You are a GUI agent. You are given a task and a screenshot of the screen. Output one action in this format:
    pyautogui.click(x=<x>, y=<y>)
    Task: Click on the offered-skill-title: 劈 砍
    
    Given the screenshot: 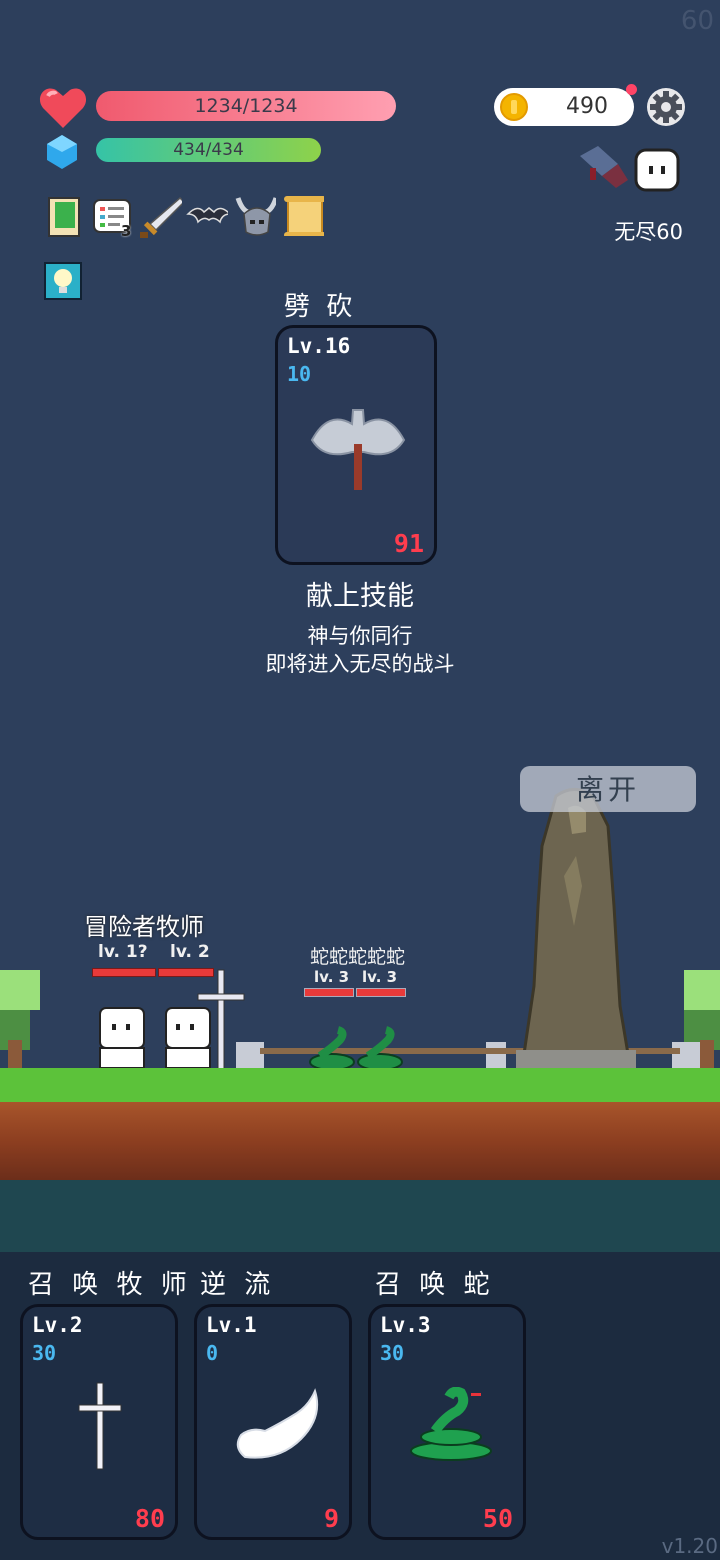 What is the action you would take?
    pyautogui.click(x=320, y=307)
    